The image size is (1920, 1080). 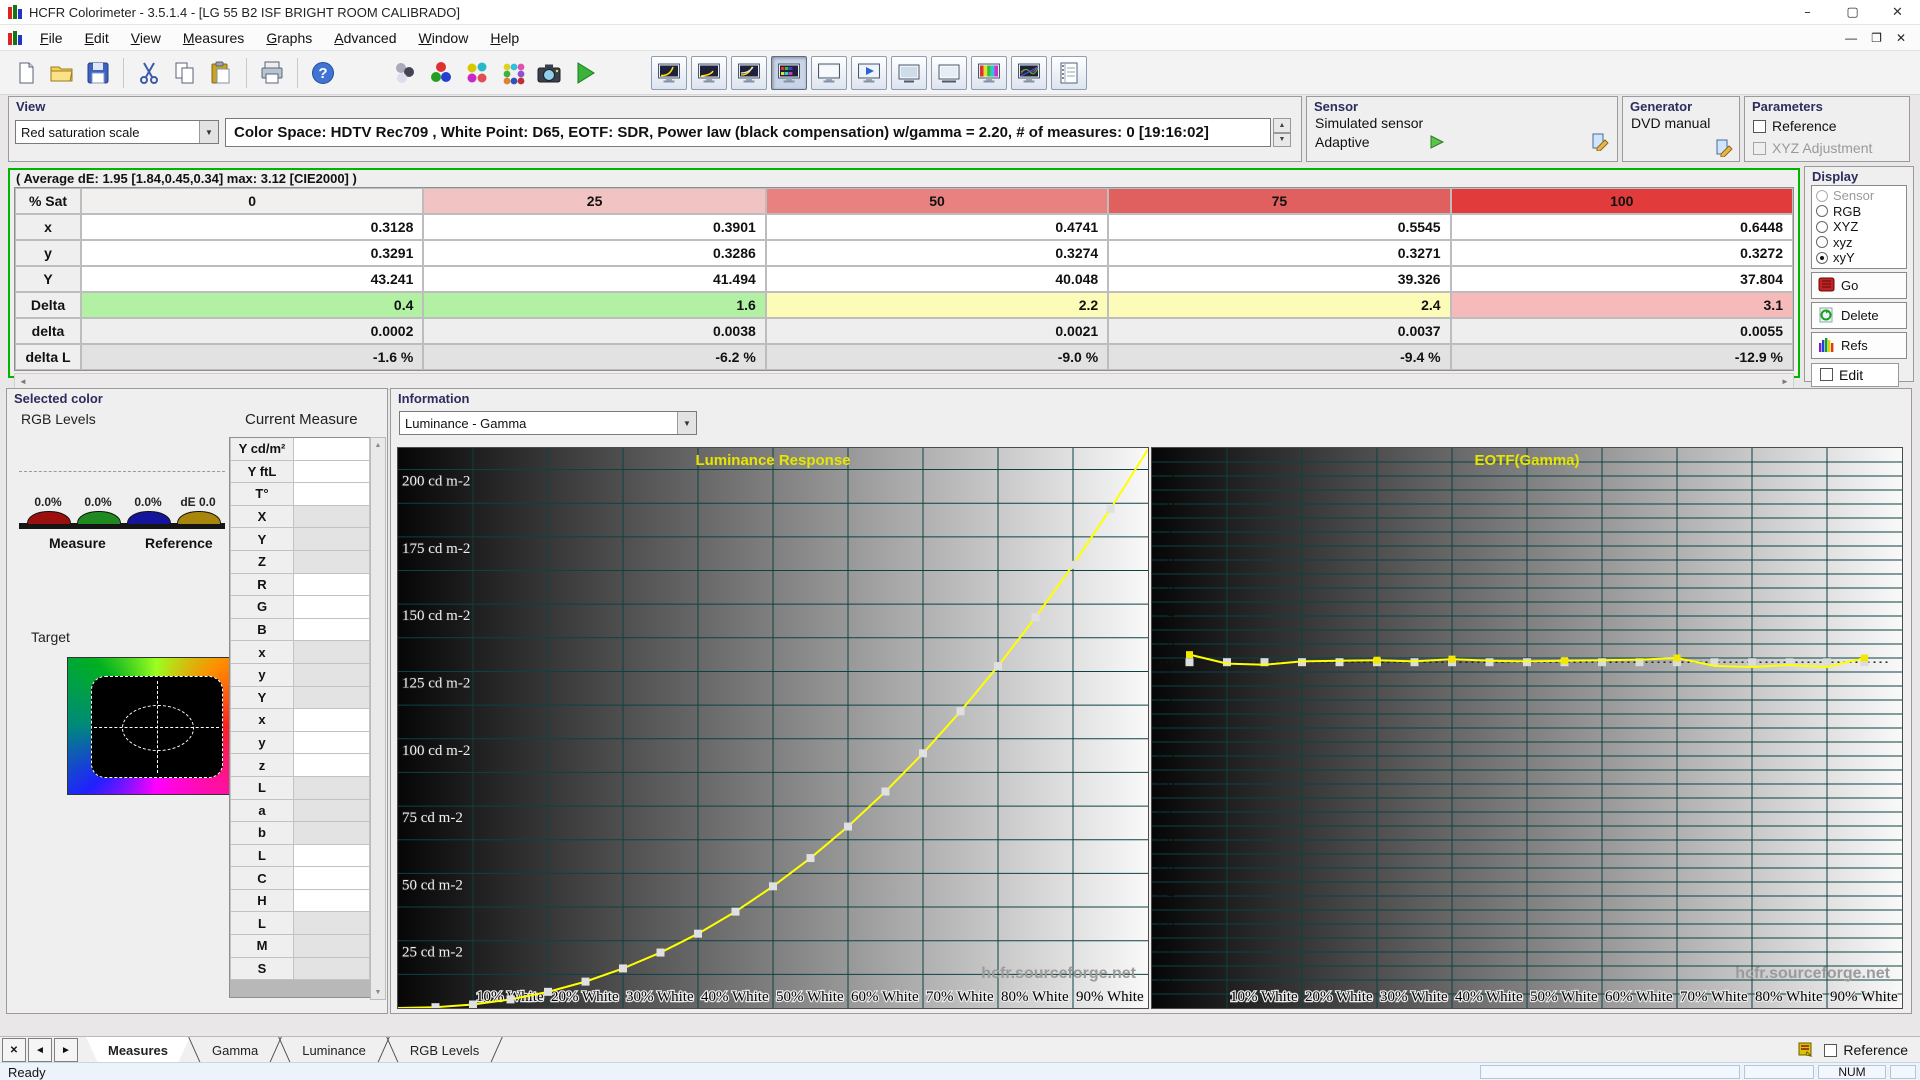 I want to click on save-button, so click(x=98, y=73).